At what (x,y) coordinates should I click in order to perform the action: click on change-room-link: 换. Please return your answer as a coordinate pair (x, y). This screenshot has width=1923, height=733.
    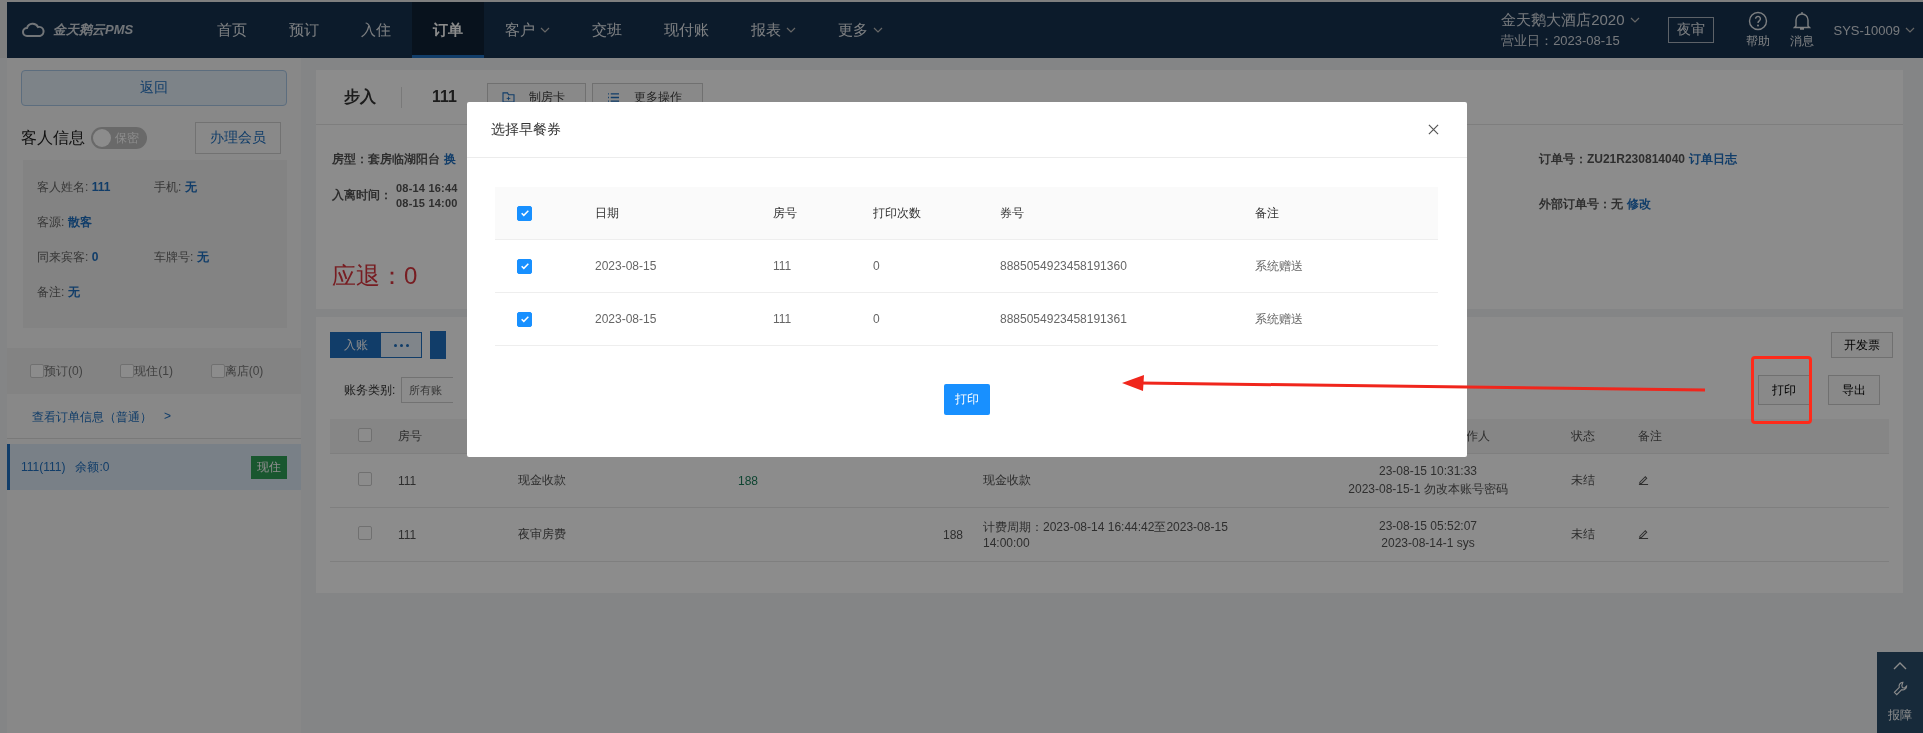
    Looking at the image, I should click on (450, 159).